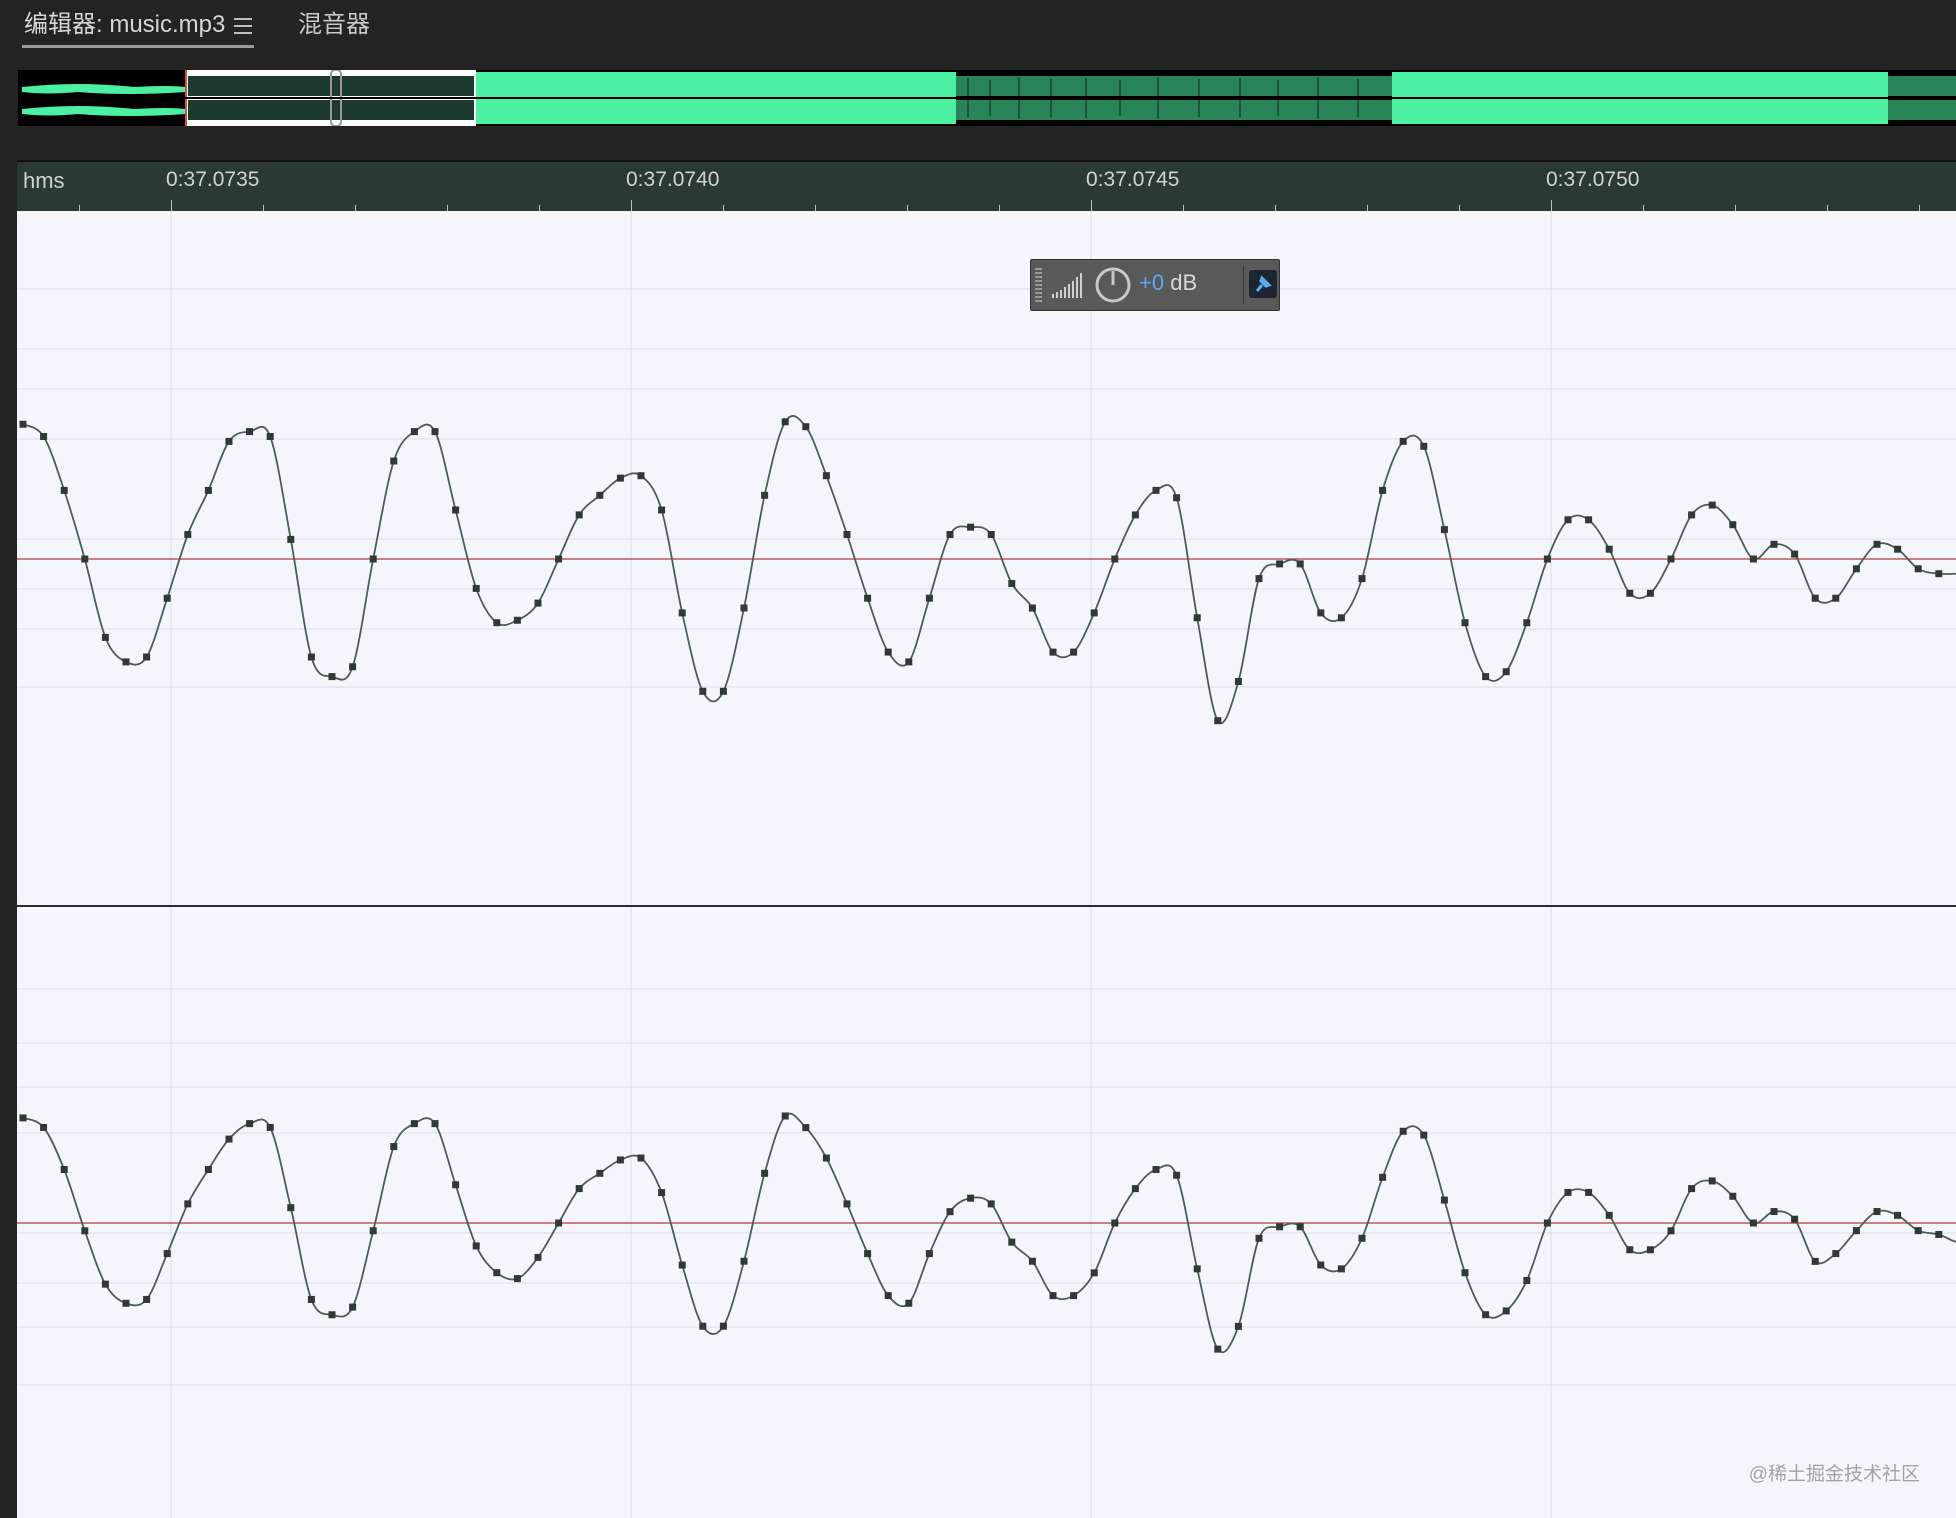 This screenshot has width=1956, height=1518. I want to click on pin-hud-button, so click(1263, 284).